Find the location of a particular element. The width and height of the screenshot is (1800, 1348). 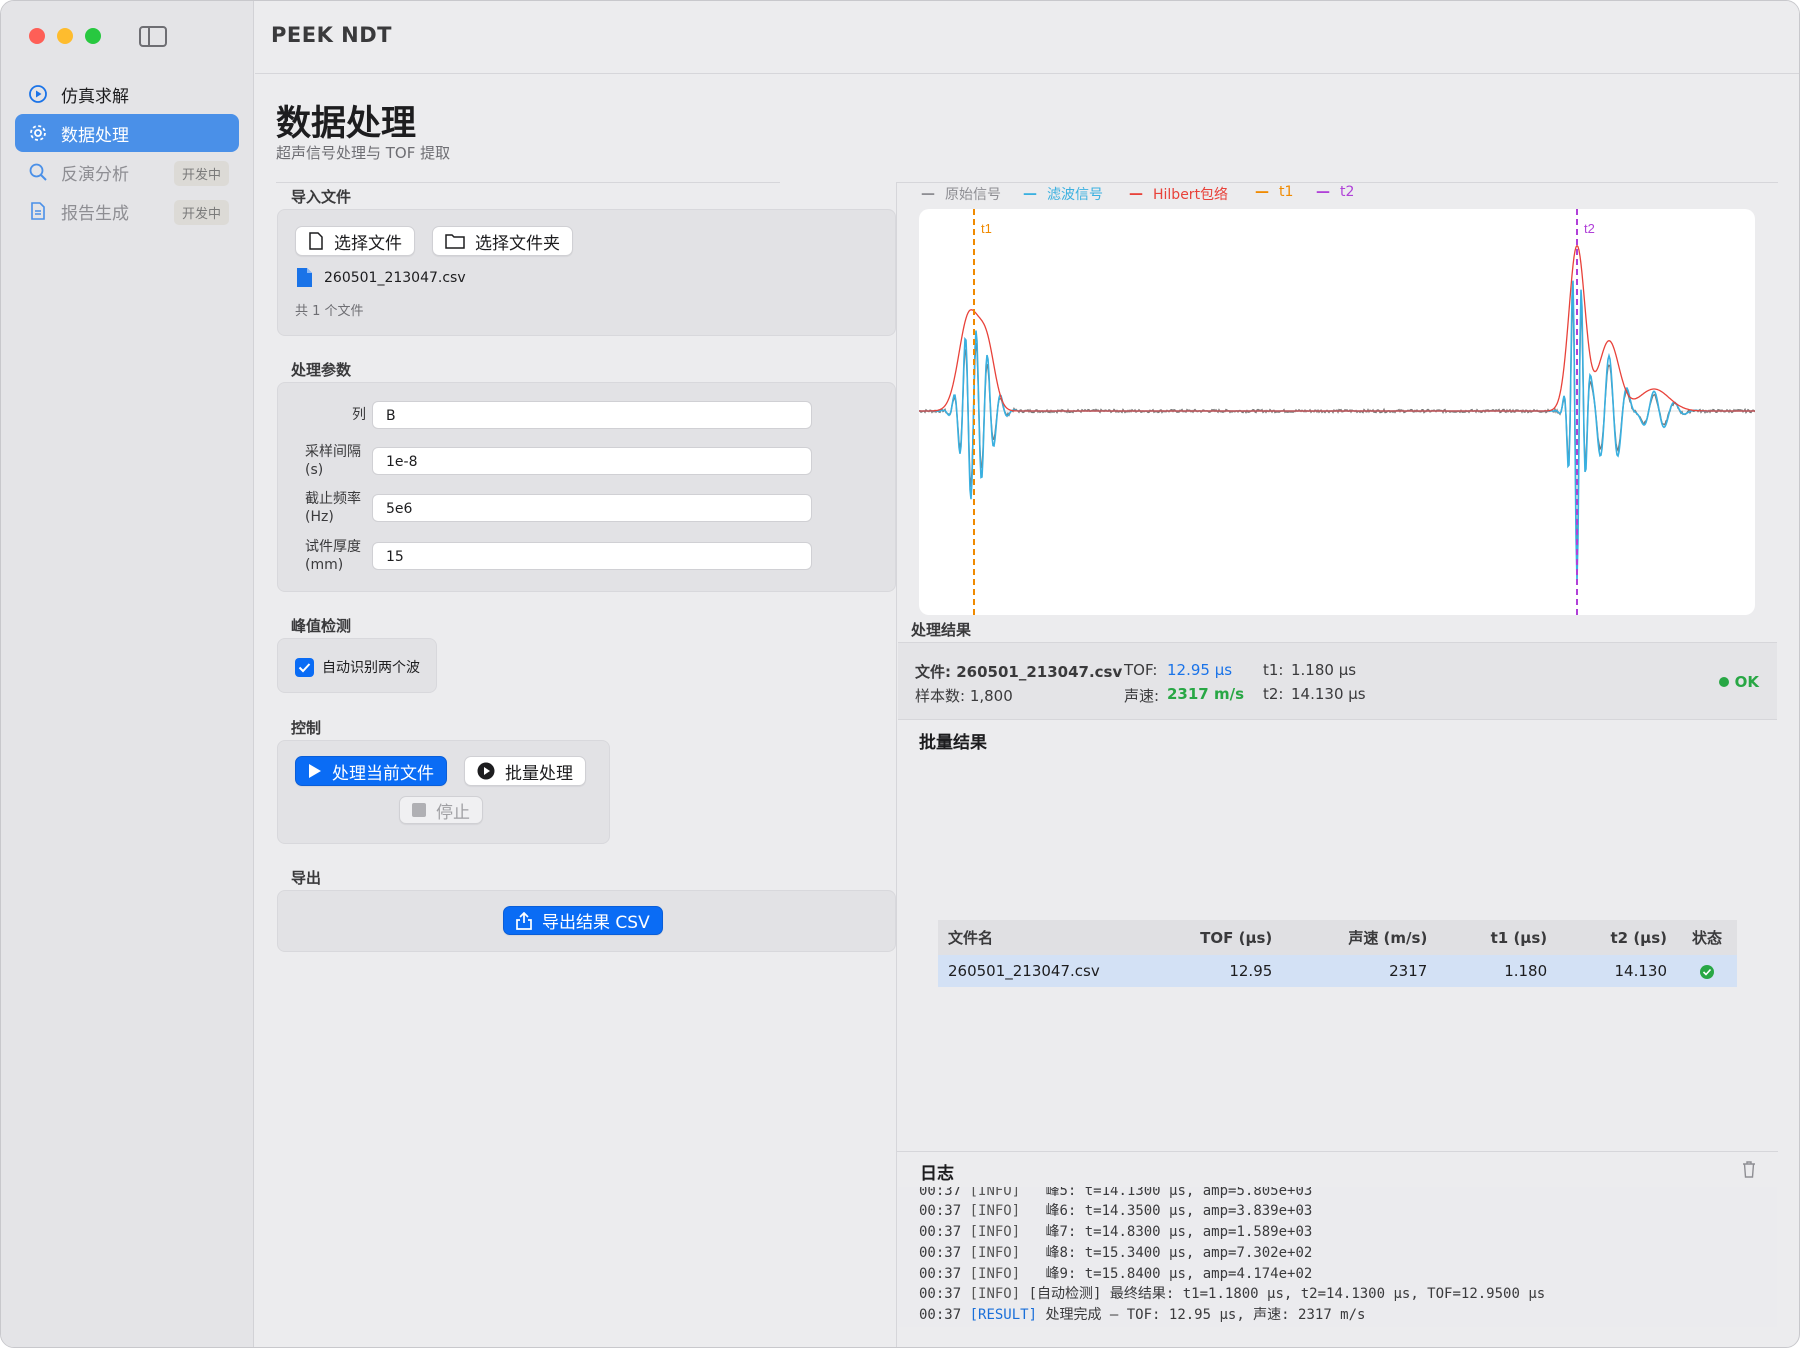

auto-detect-label: 自动识别两个波 is located at coordinates (371, 668).